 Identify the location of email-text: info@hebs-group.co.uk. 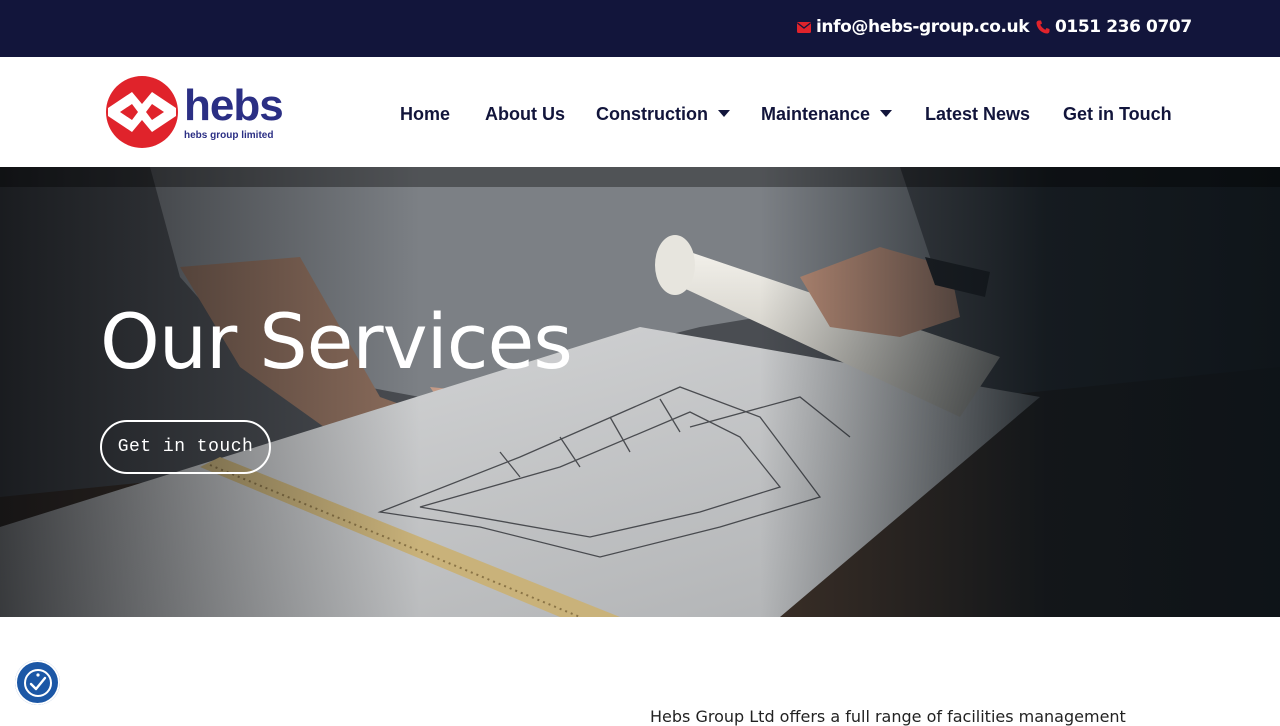
(923, 27).